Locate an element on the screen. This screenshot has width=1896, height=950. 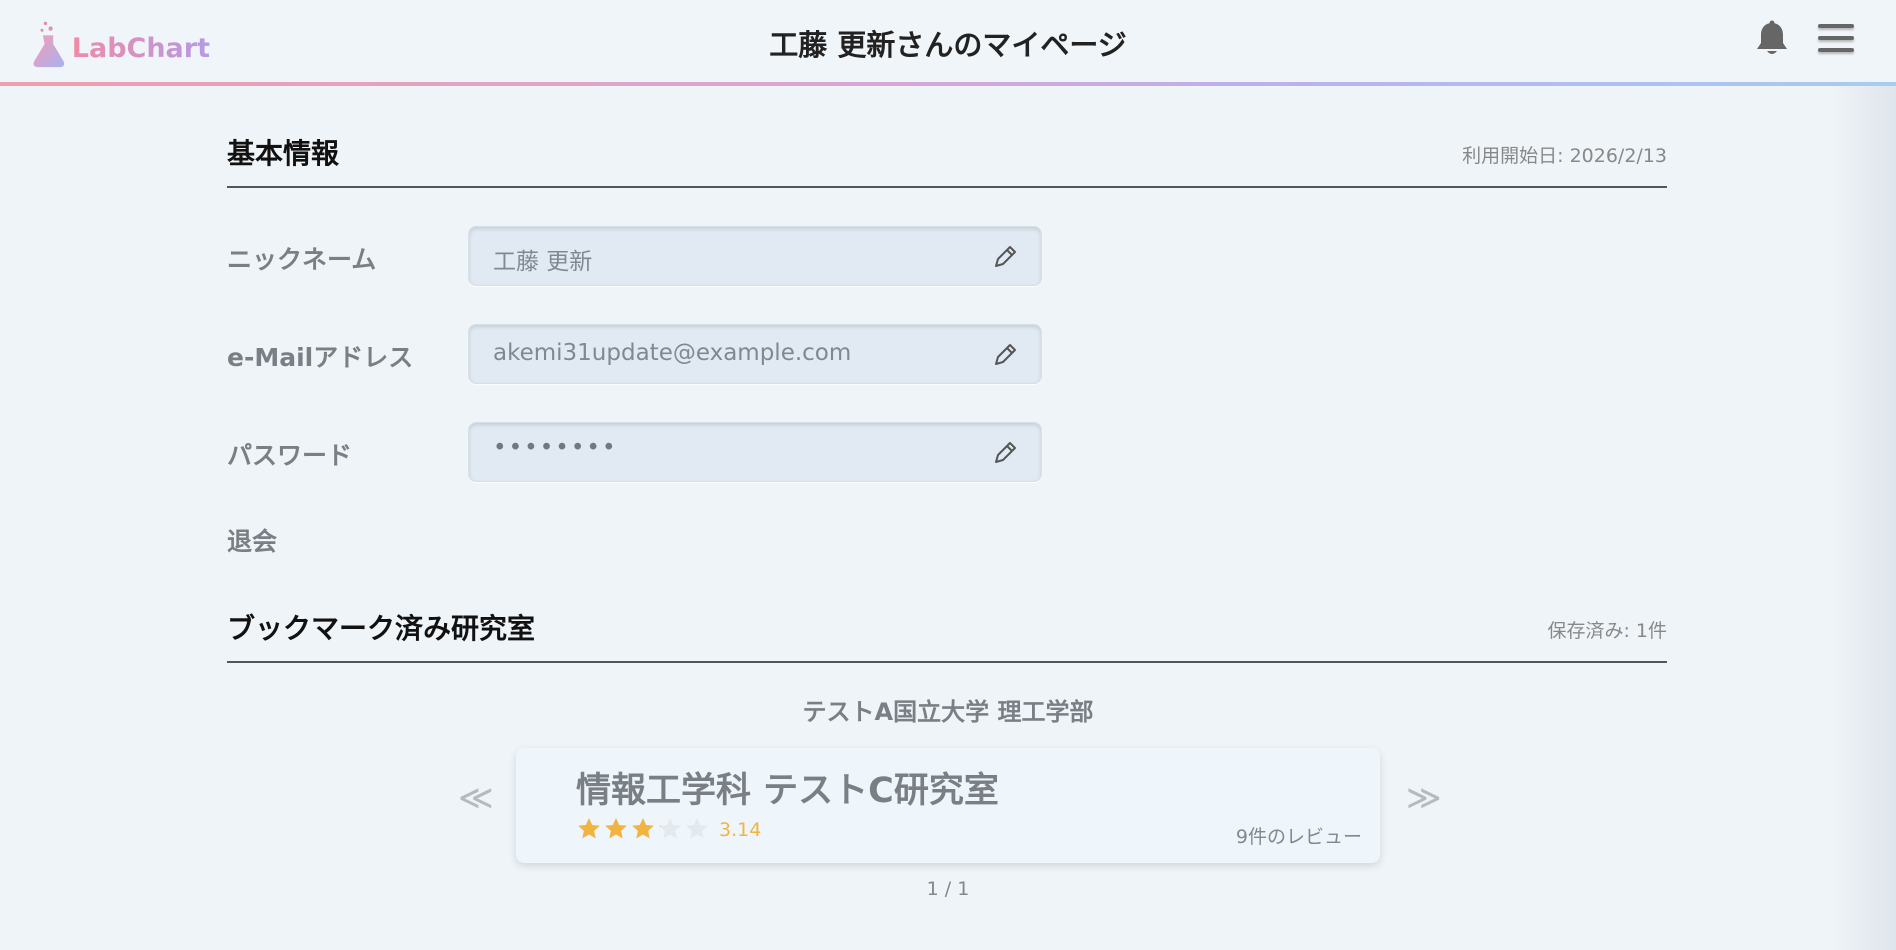
lab-card: 情報工学科 テストC研究室 3.14 9件のレビュー is located at coordinates (948, 805).